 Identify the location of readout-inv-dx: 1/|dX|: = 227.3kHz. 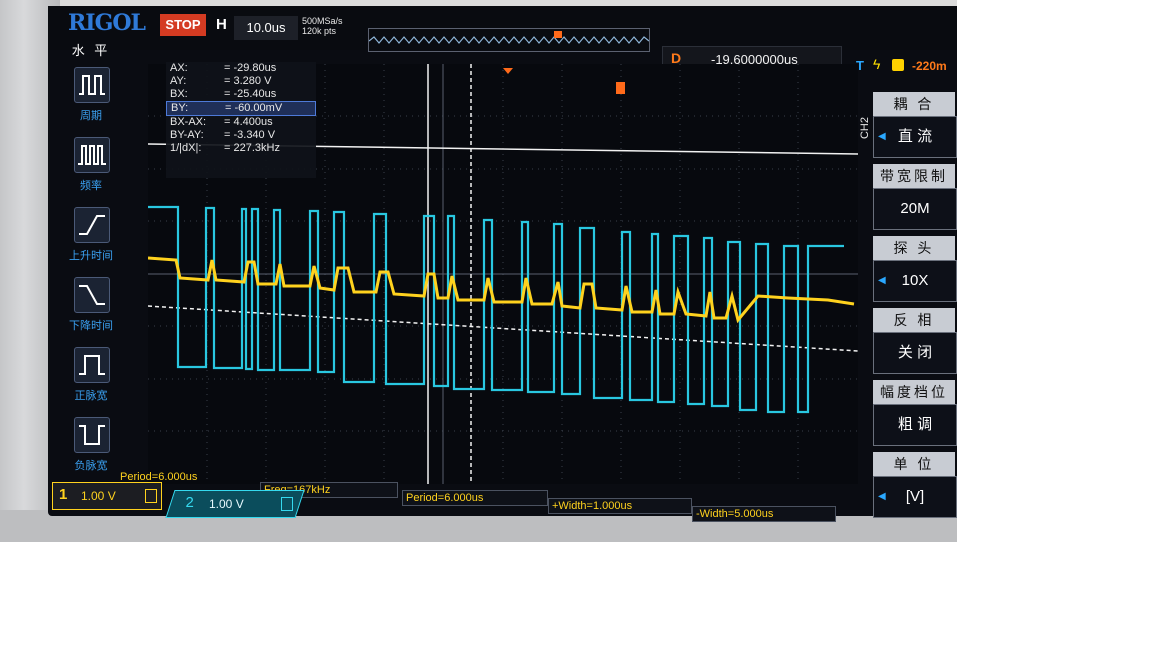
(241, 148).